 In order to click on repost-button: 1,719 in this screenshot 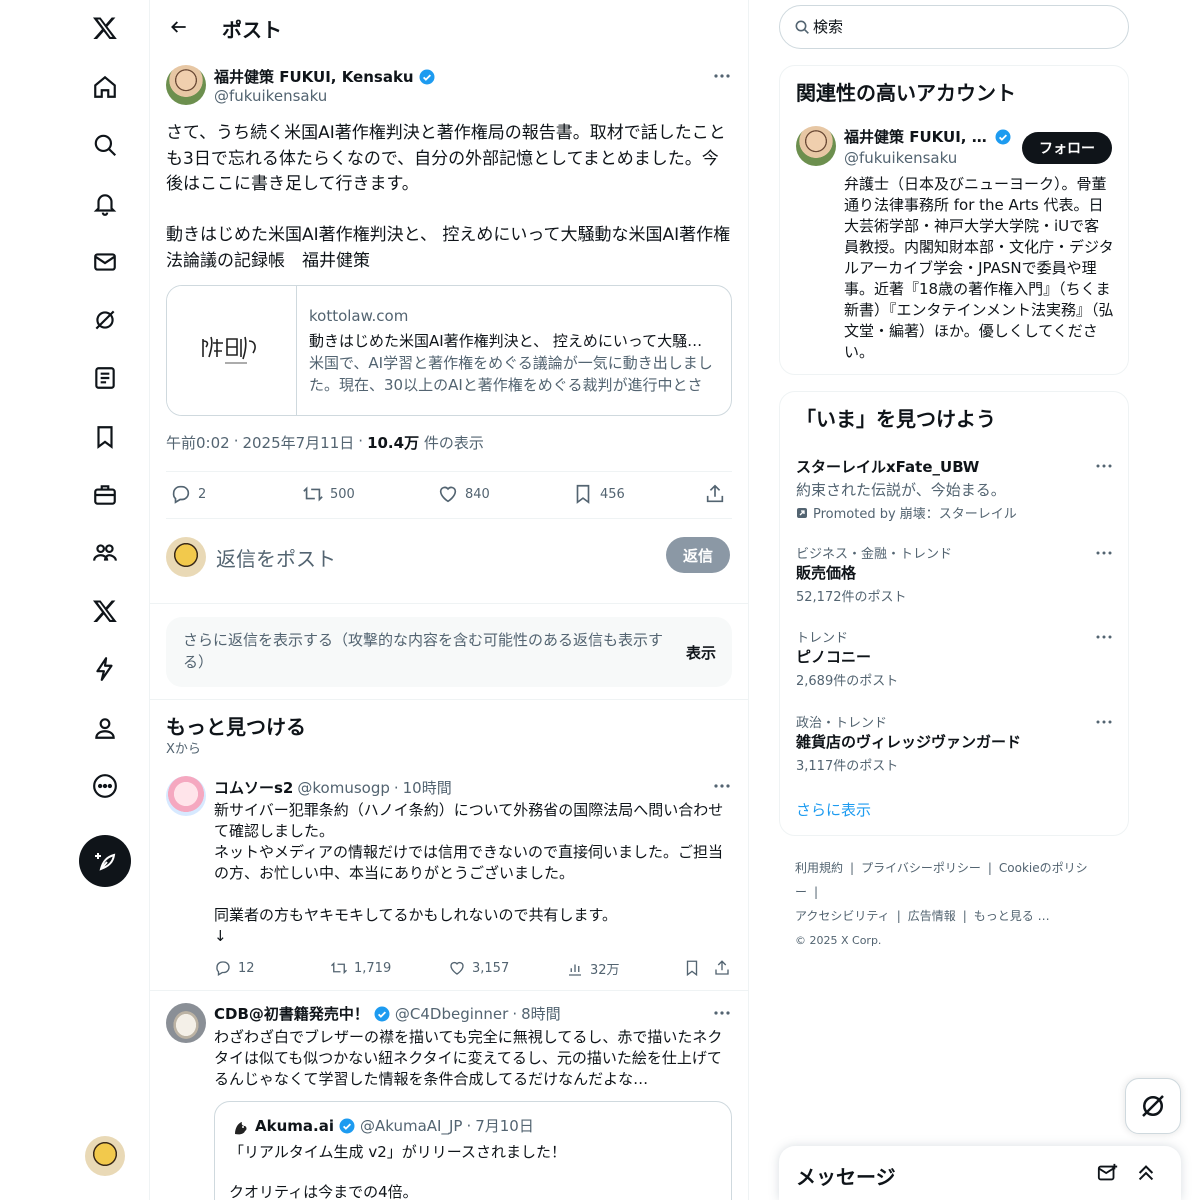, I will do `click(360, 968)`.